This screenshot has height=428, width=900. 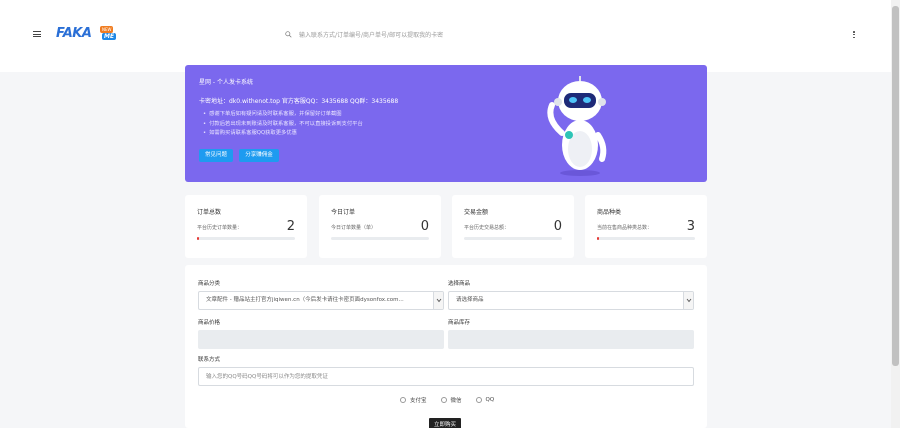 What do you see at coordinates (513, 226) in the screenshot?
I see `stat-card-trade-amount: 交易金额 平台历史交易总额： 0` at bounding box center [513, 226].